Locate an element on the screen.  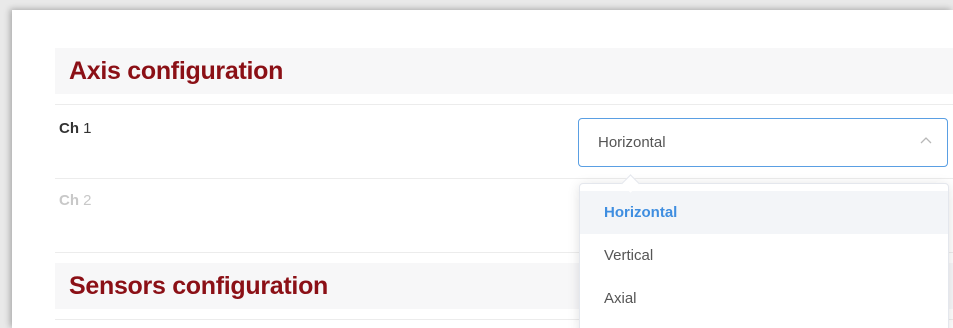
chevron-up-icon is located at coordinates (926, 140).